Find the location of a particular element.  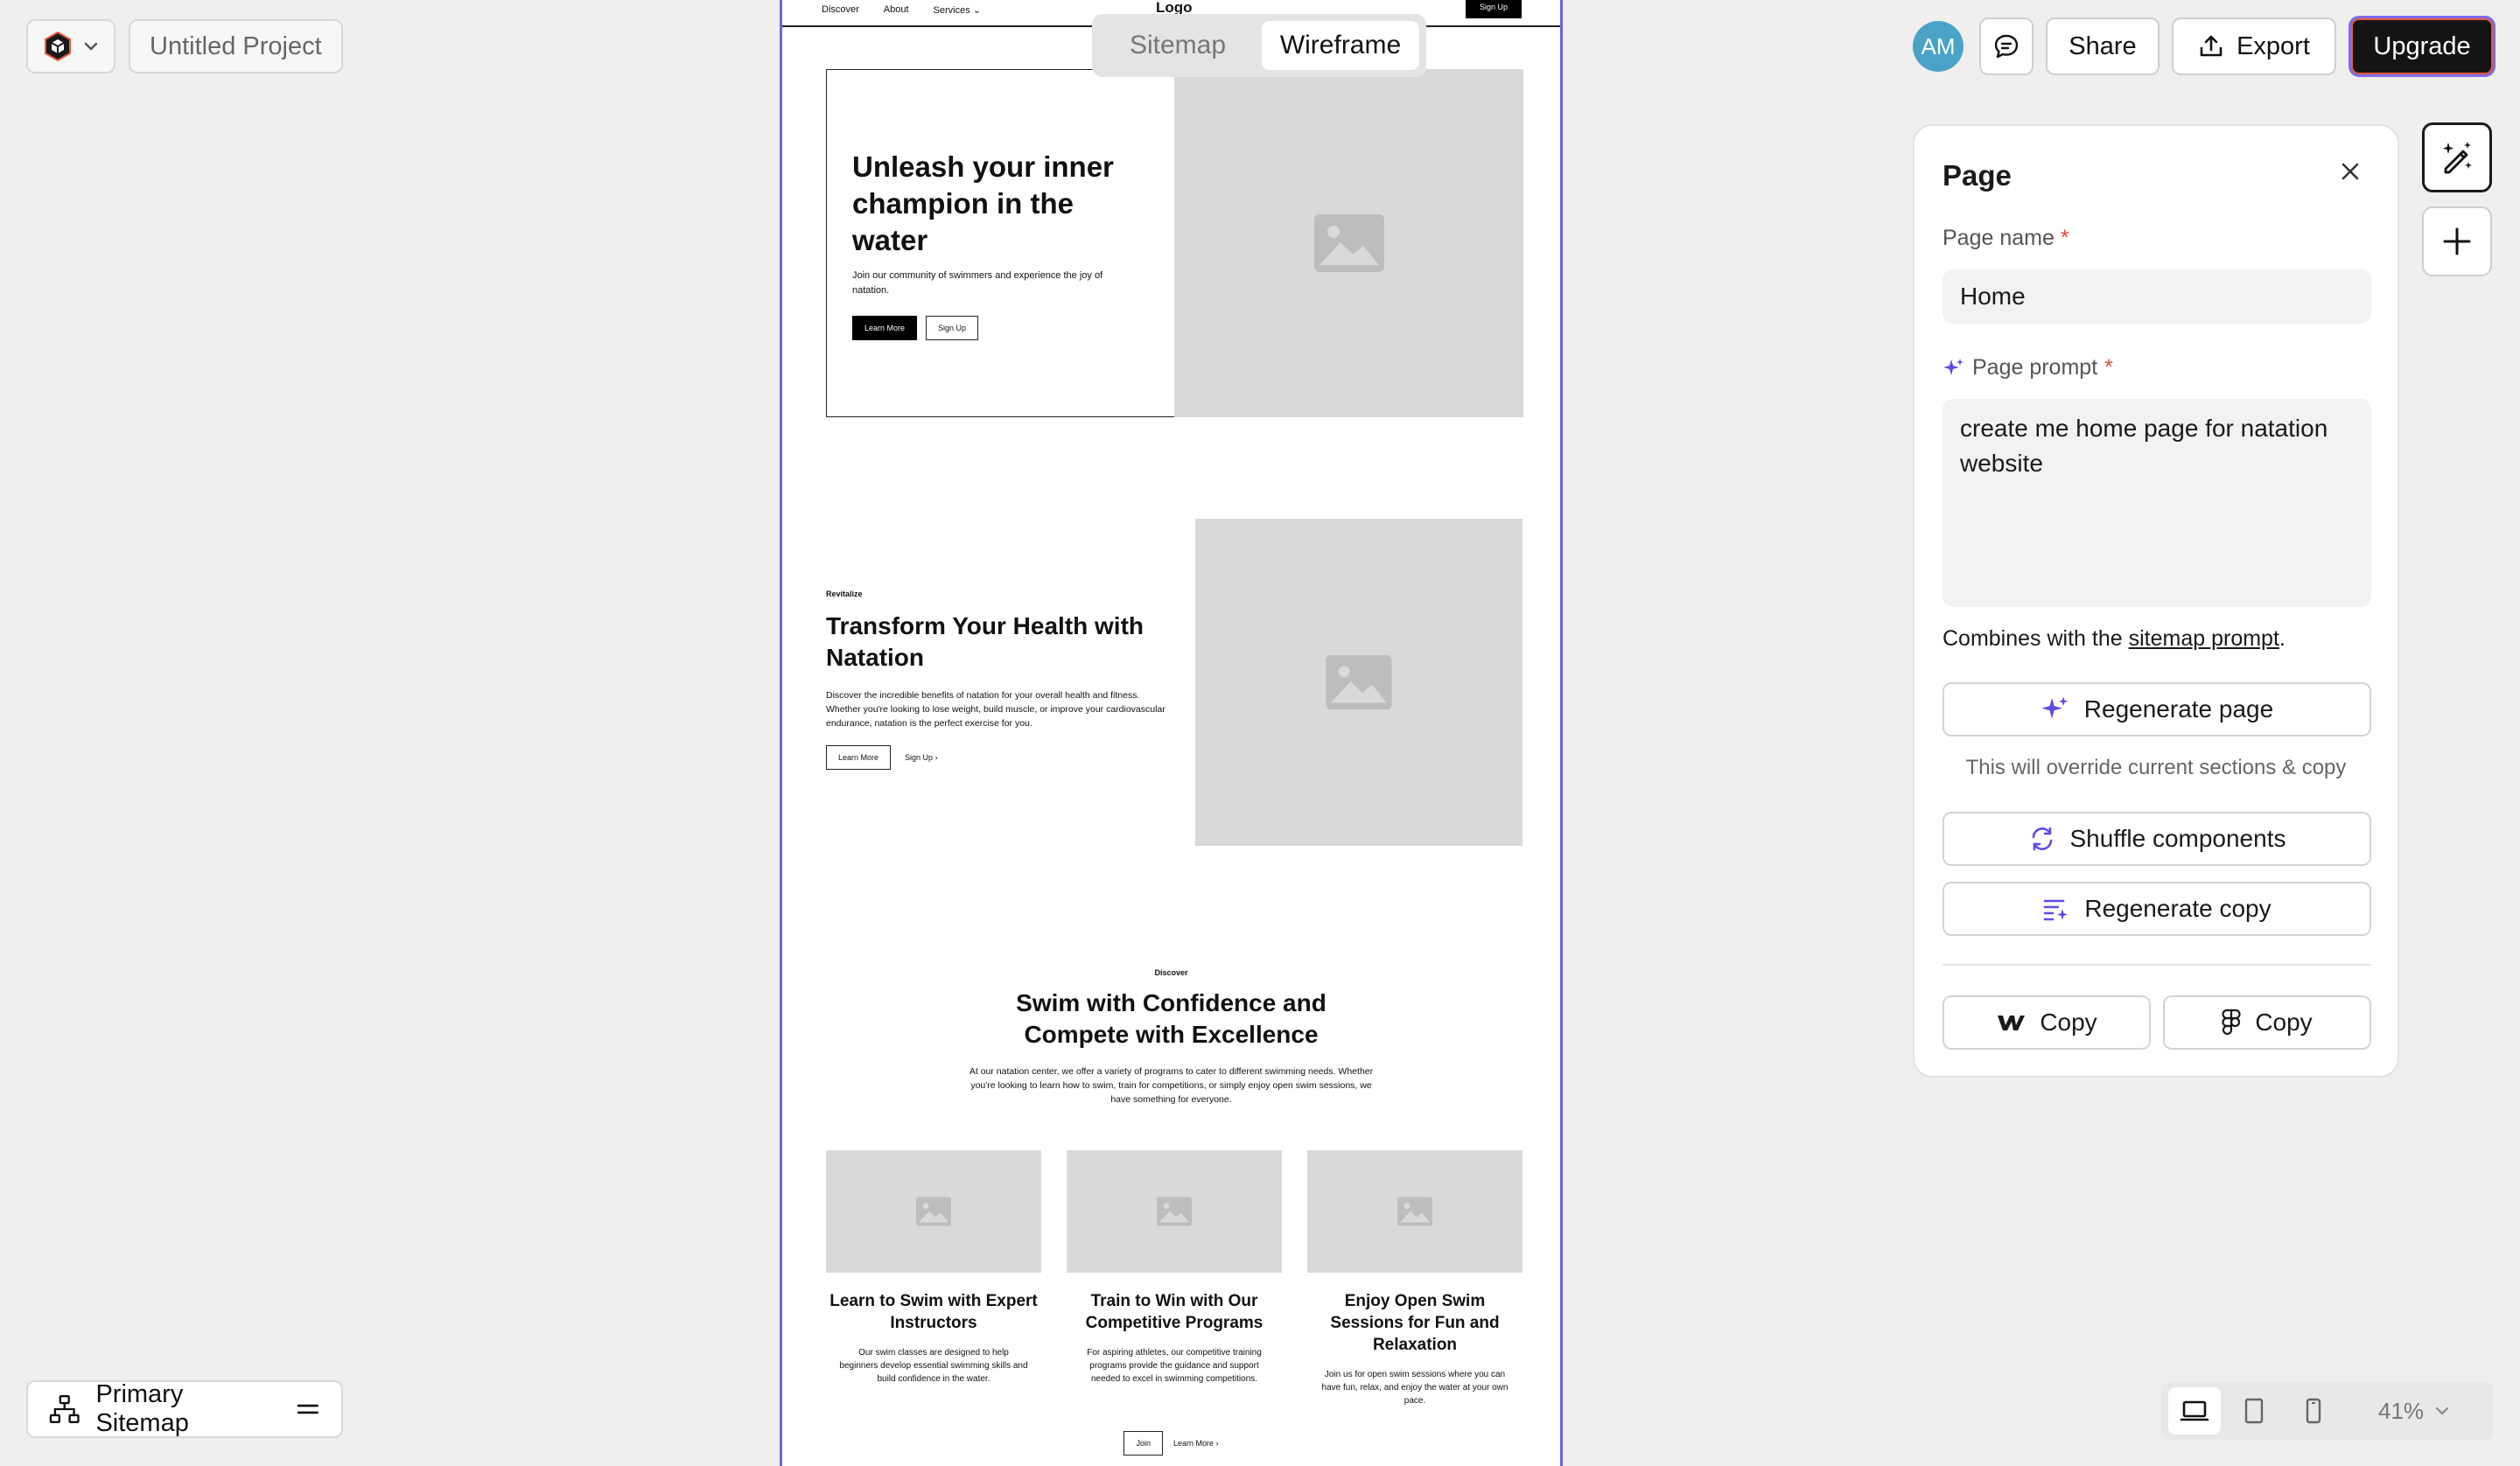

tab-sitemap: Sitemap is located at coordinates (1177, 46).